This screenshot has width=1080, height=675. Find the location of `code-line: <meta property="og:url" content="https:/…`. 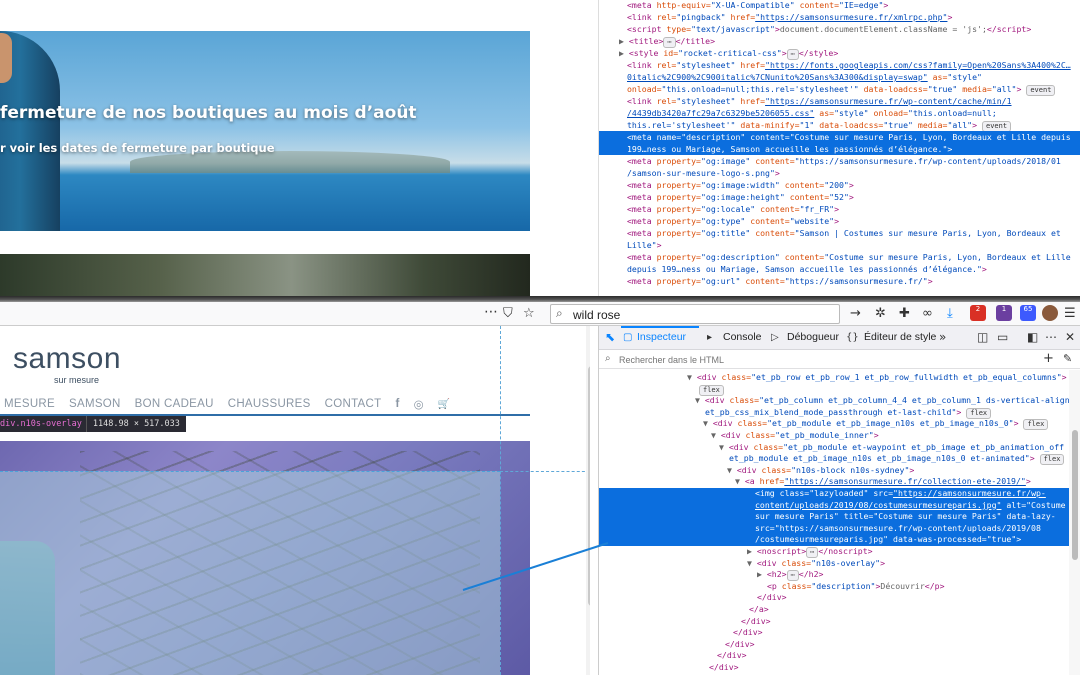

code-line: <meta property="og:url" content="https:/… is located at coordinates (839, 281).